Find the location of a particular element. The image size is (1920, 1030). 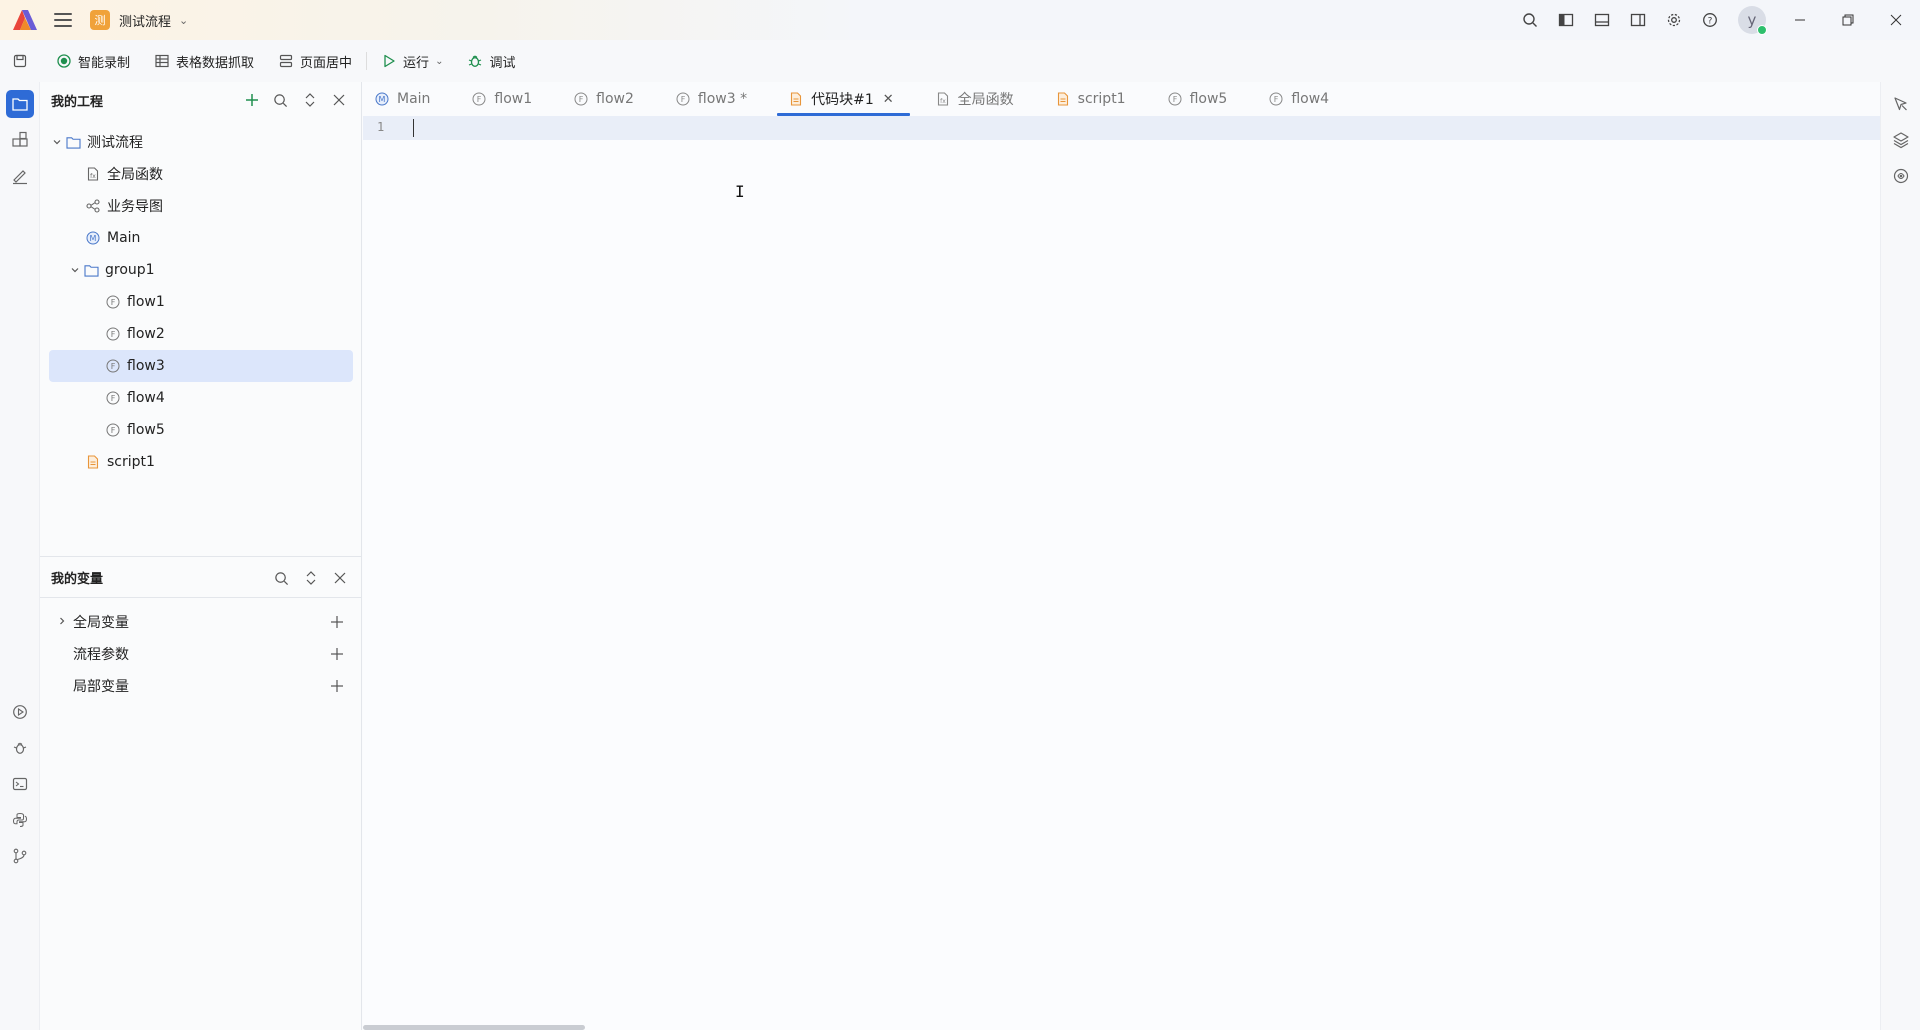

tab-label: flow5 is located at coordinates (1208, 99).